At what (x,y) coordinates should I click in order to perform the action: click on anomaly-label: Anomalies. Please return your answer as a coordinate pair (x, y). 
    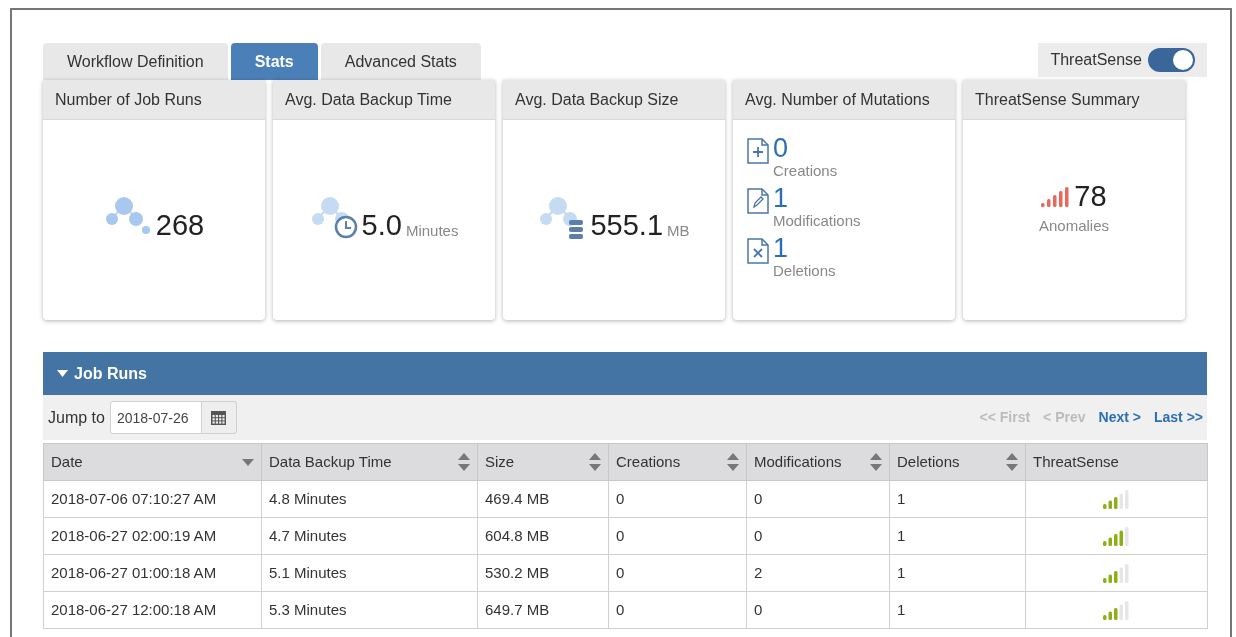
    Looking at the image, I should click on (1073, 226).